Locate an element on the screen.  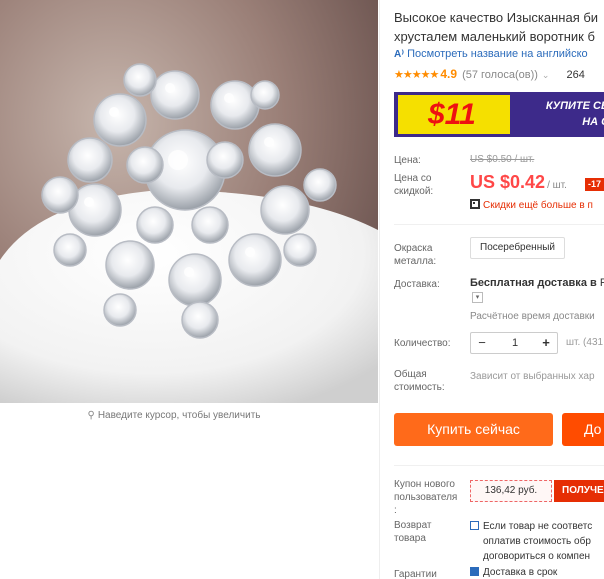
guarantee-label: Гарантии is located at coordinates (415, 574).